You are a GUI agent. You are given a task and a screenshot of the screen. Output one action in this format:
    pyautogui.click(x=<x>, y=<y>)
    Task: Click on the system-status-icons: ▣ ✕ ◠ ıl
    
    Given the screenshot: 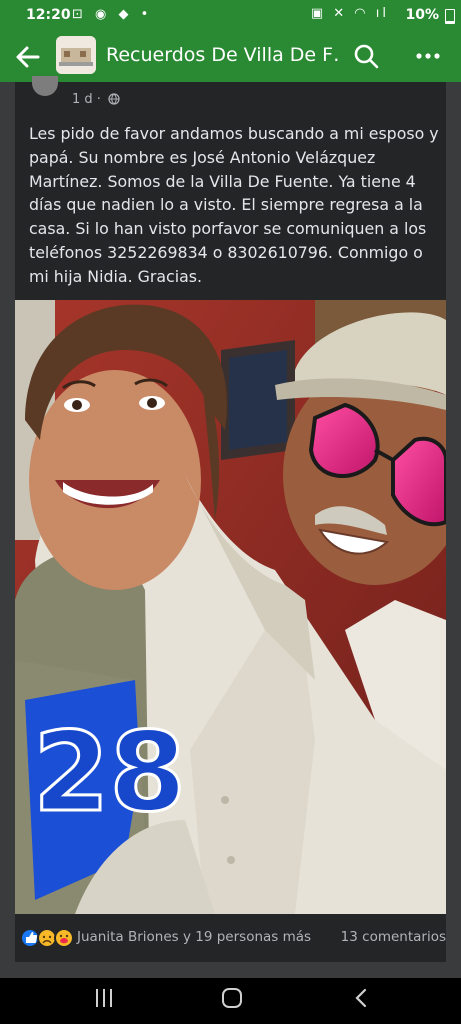 What is the action you would take?
    pyautogui.click(x=349, y=13)
    